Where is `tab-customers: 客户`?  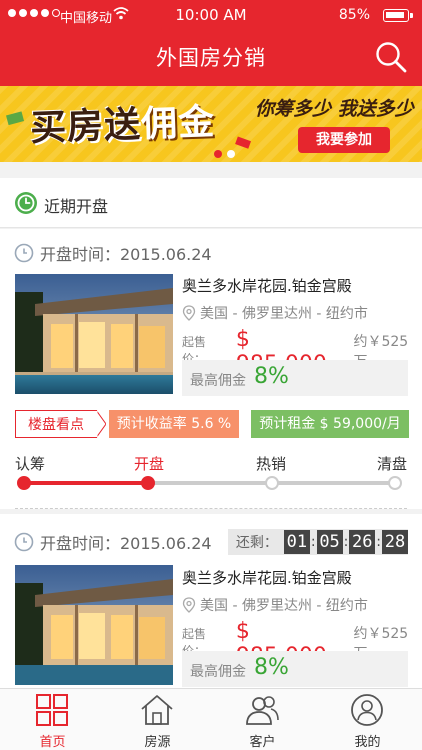
tab-customers: 客户 is located at coordinates (262, 719).